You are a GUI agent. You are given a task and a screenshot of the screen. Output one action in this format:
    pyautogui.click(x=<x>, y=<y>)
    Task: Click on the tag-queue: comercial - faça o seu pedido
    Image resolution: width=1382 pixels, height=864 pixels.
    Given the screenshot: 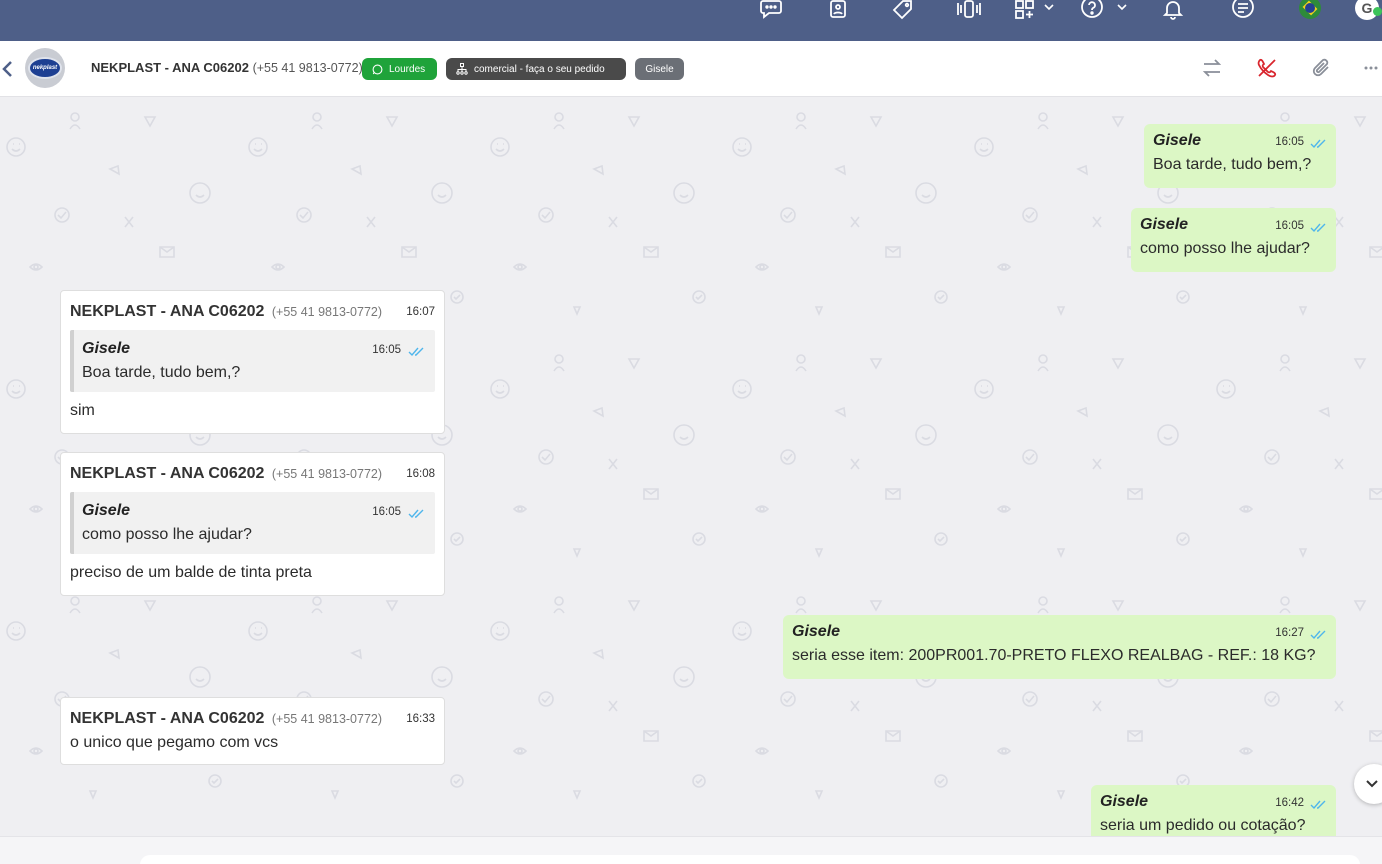 What is the action you would take?
    pyautogui.click(x=536, y=69)
    